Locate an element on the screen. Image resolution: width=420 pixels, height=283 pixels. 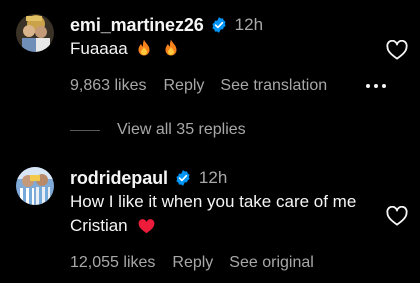
comment-meta: 12,055 likes Reply See original is located at coordinates (192, 263).